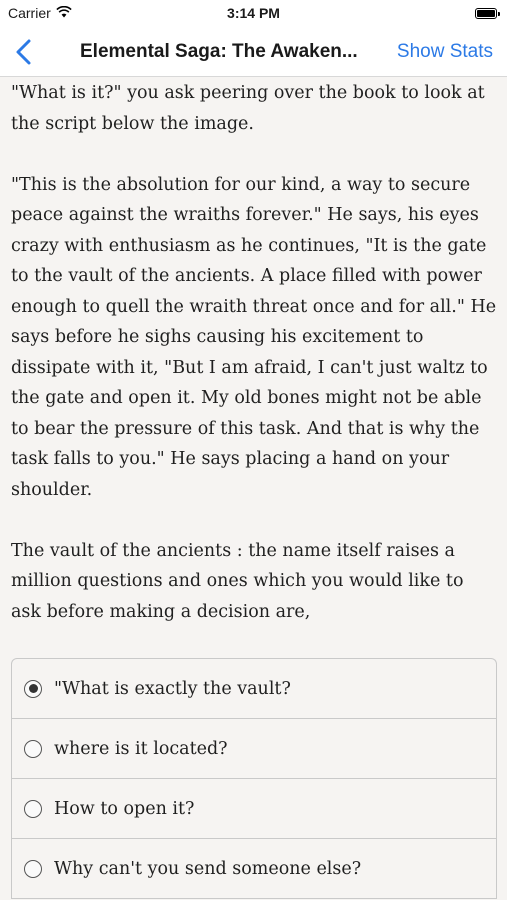 This screenshot has height=900, width=507. I want to click on choice-label: Why can't you send someone else?, so click(208, 868).